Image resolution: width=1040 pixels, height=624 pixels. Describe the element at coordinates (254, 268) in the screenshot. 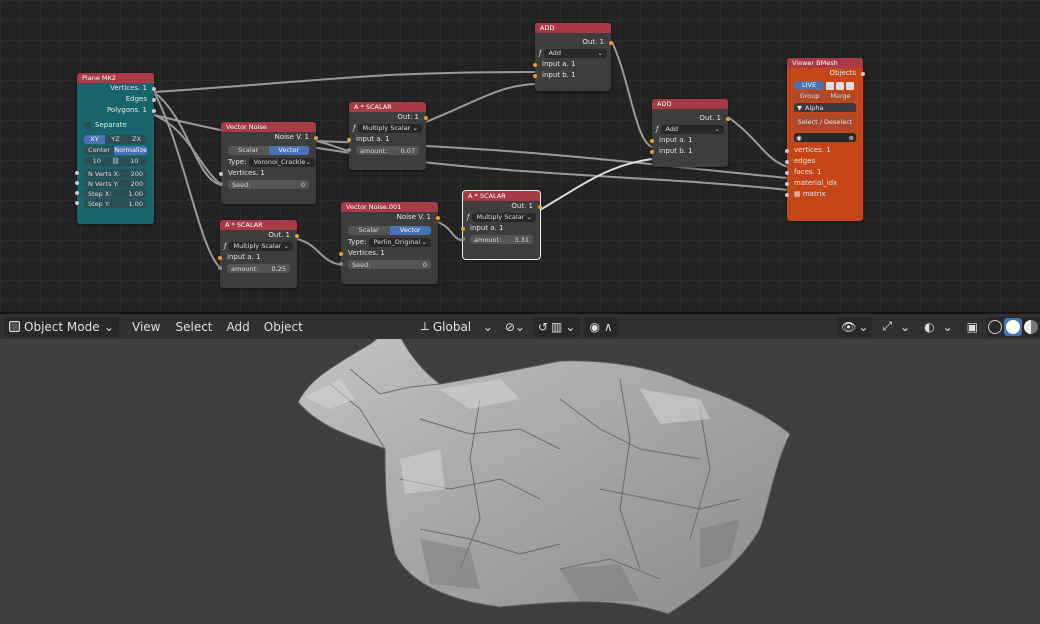

I see `amount-field: amount: 0.25` at that location.